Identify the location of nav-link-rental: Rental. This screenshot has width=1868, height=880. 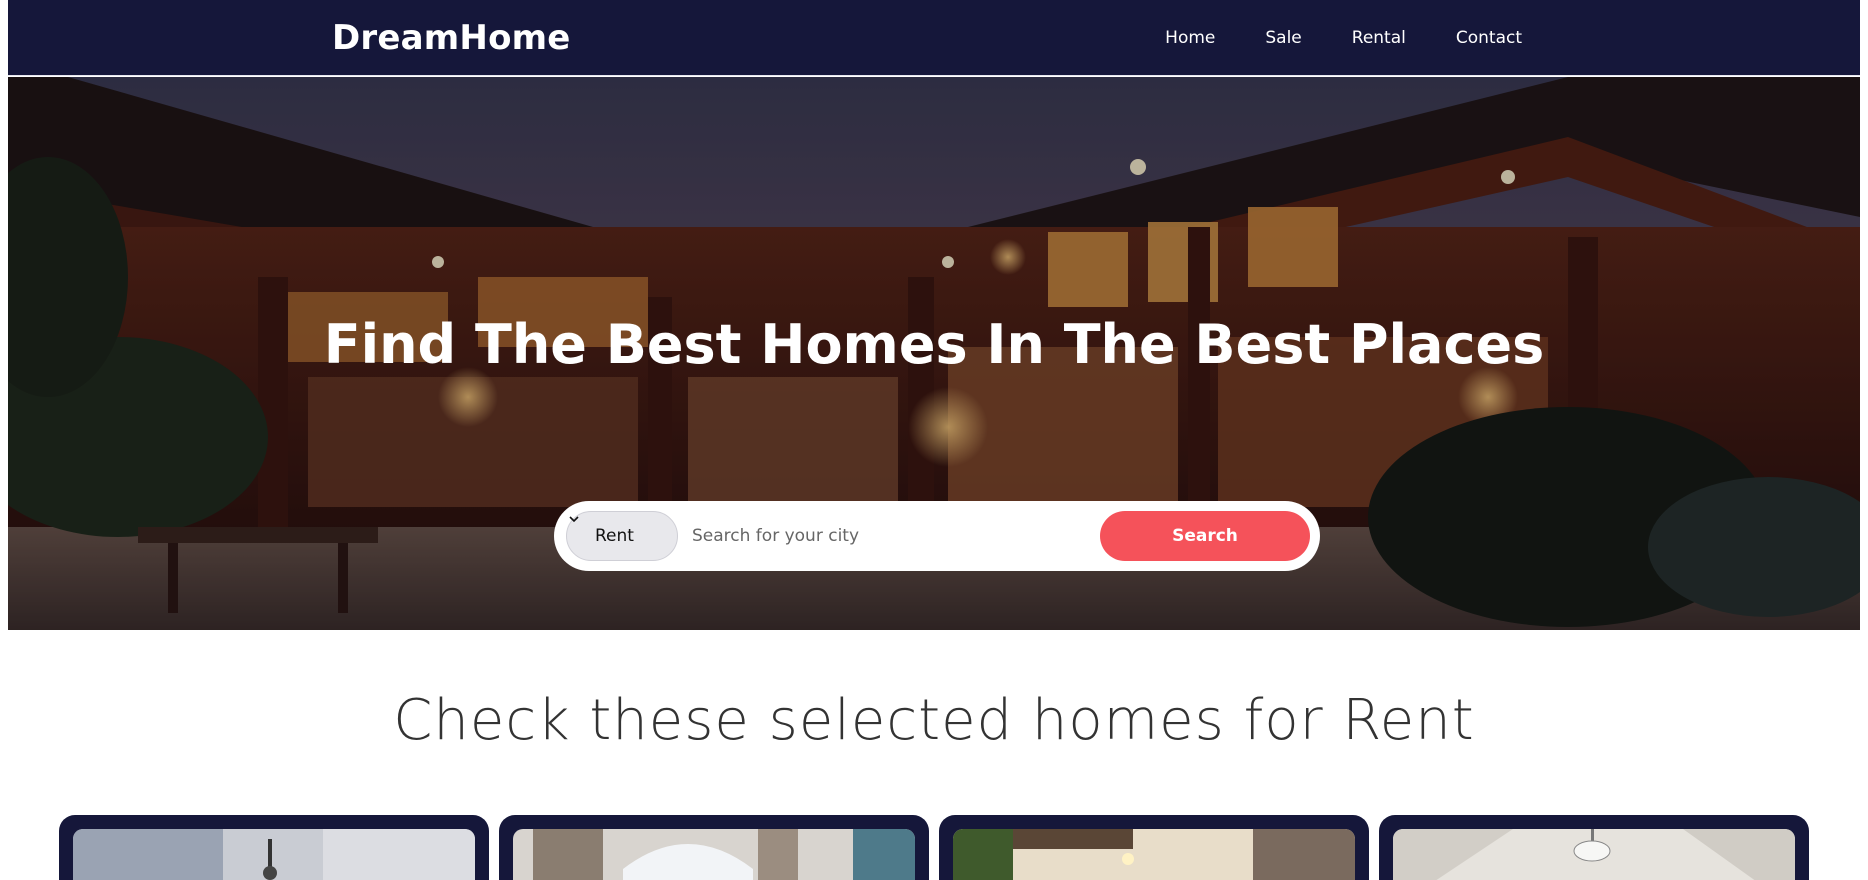
(1379, 38).